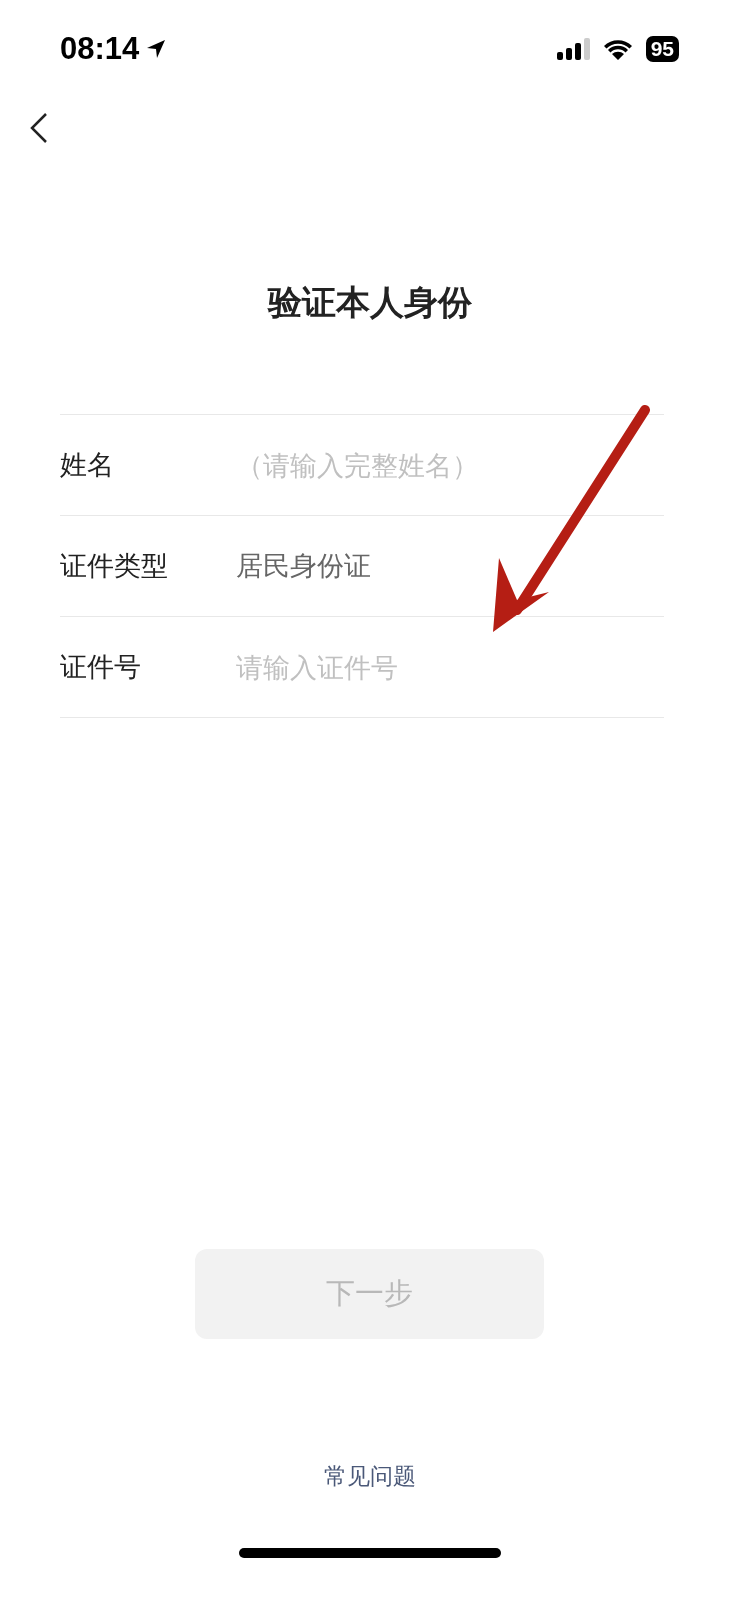 This screenshot has width=739, height=1600. What do you see at coordinates (662, 49) in the screenshot?
I see `battery-icon: 95` at bounding box center [662, 49].